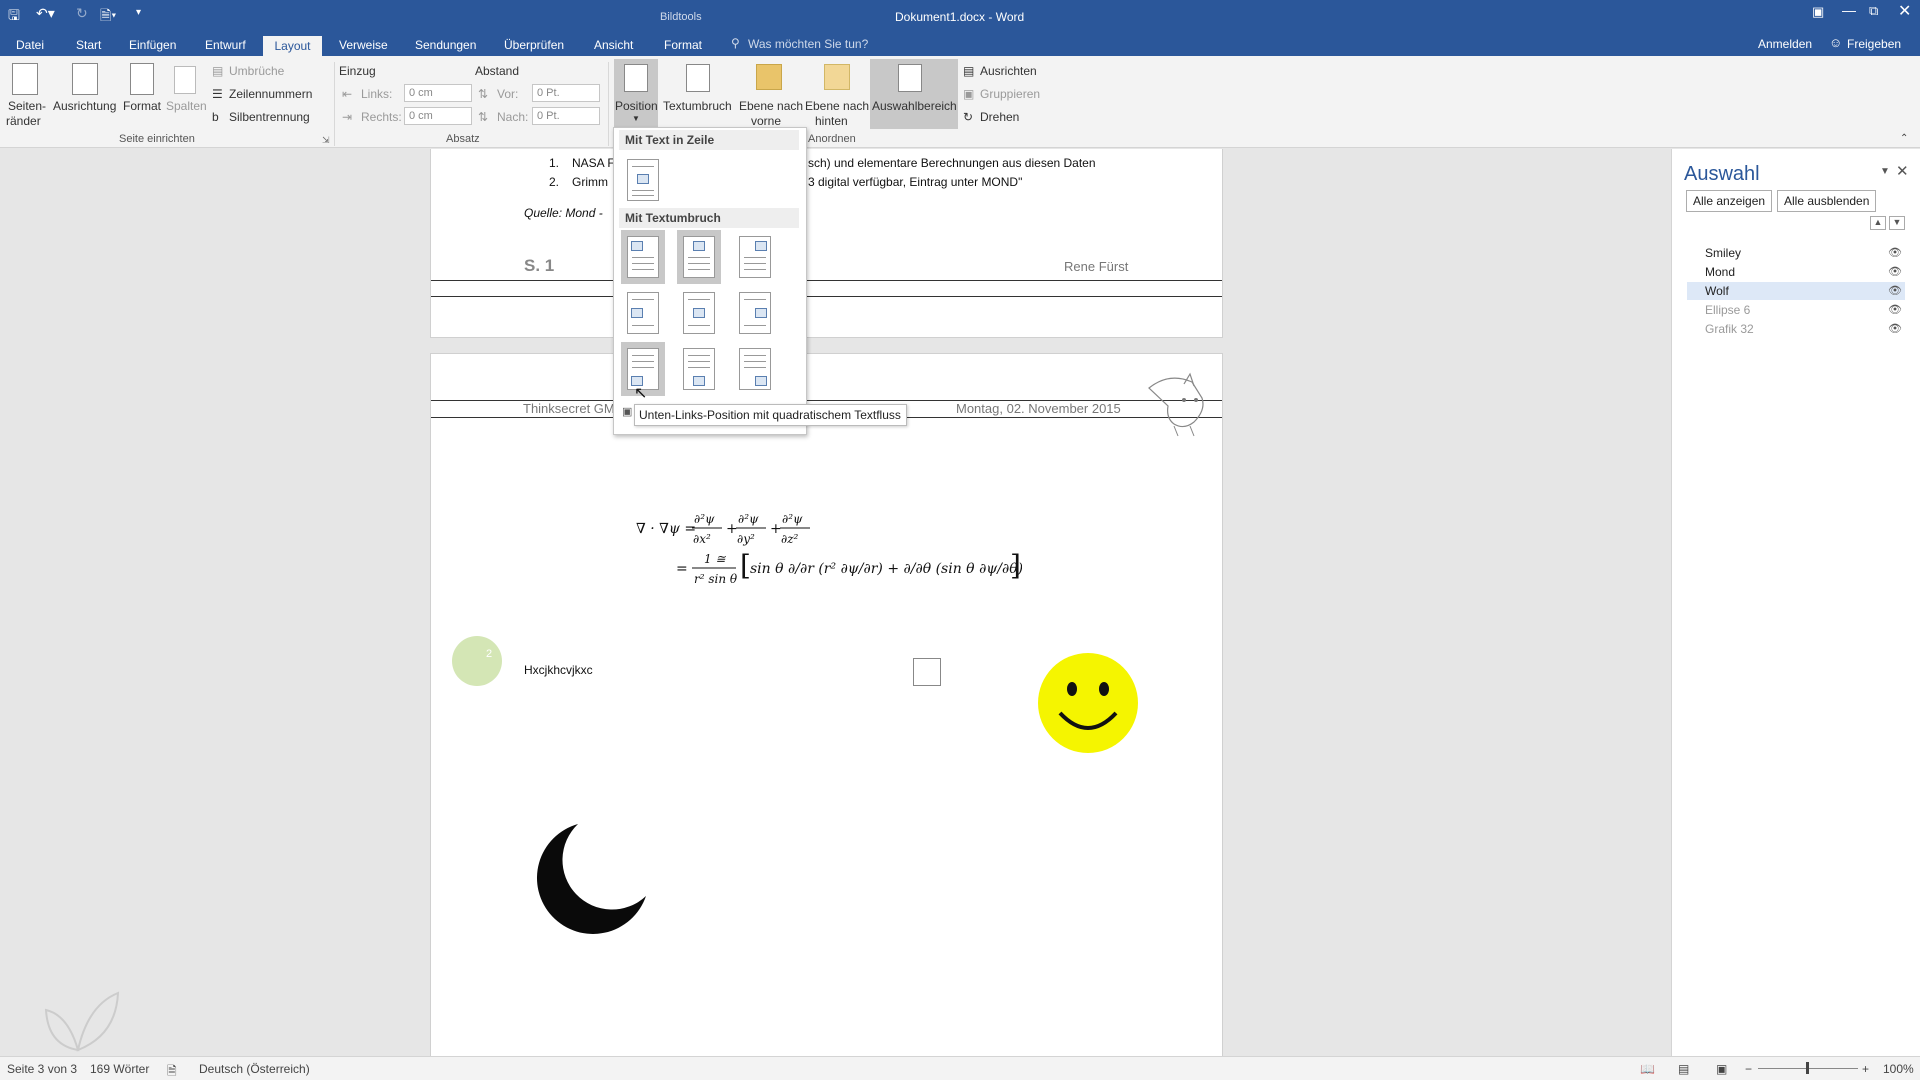  I want to click on tab-verweise: Verweise, so click(363, 47).